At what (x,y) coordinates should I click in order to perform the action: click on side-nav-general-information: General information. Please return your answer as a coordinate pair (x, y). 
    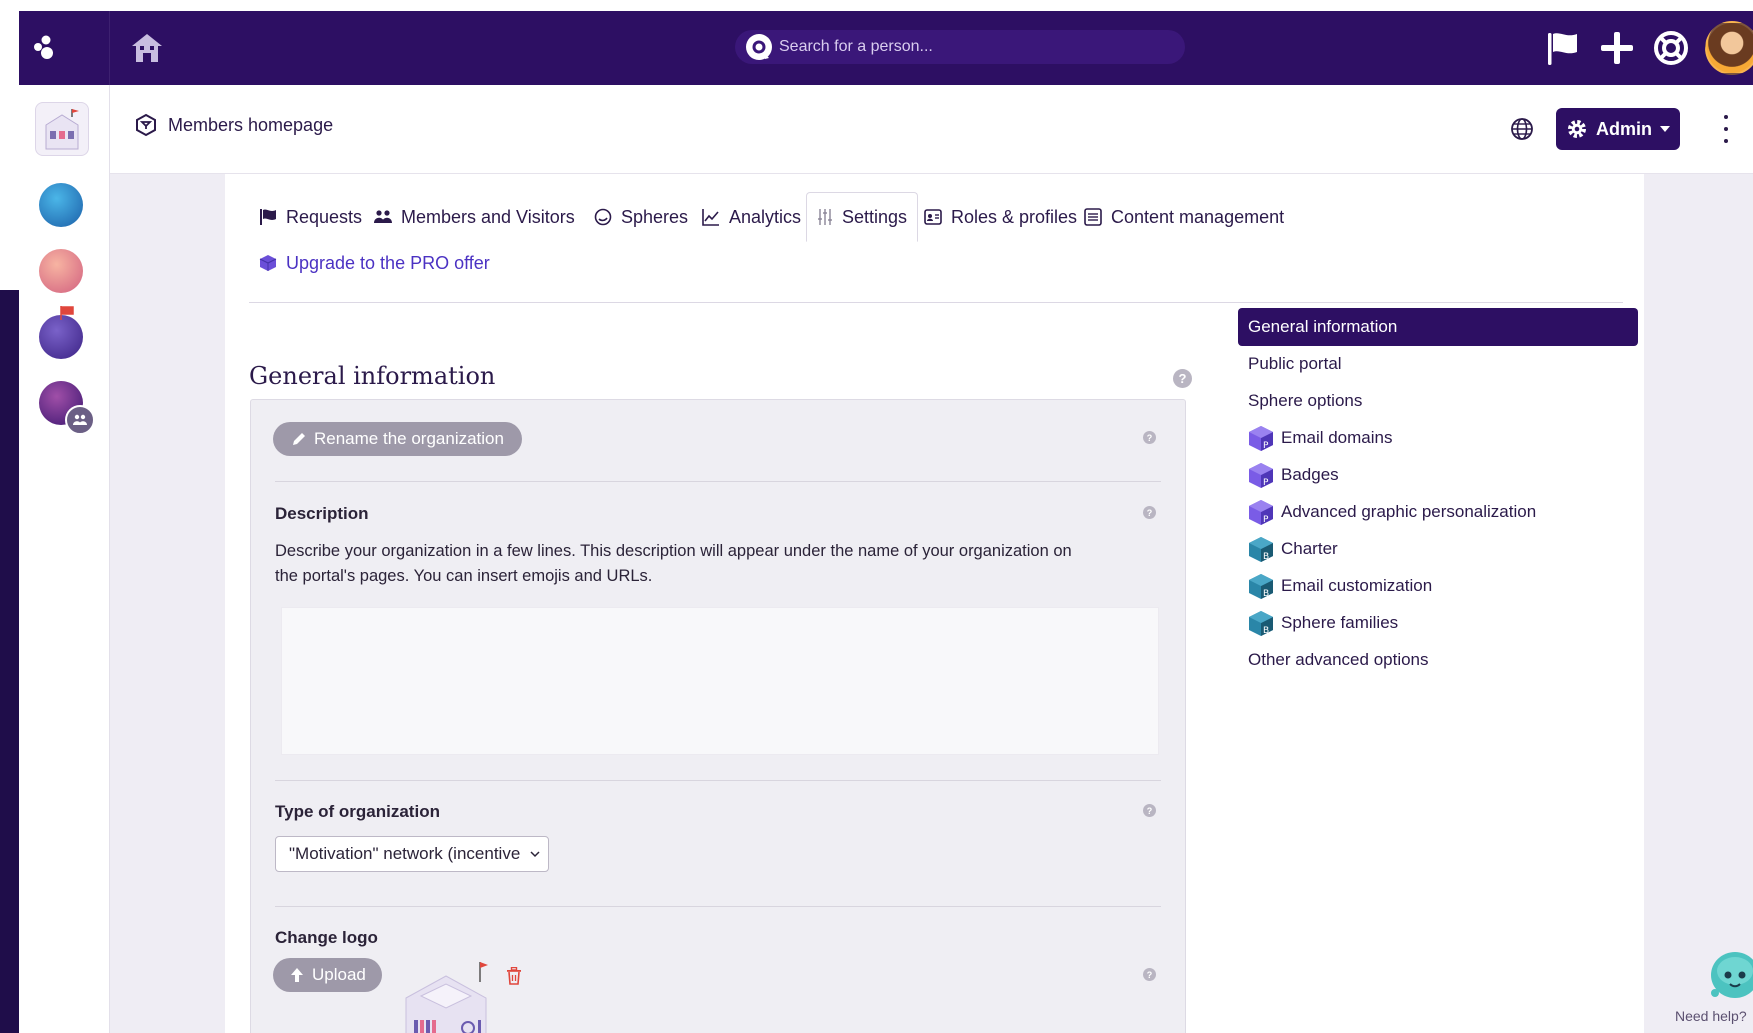
    Looking at the image, I should click on (1438, 327).